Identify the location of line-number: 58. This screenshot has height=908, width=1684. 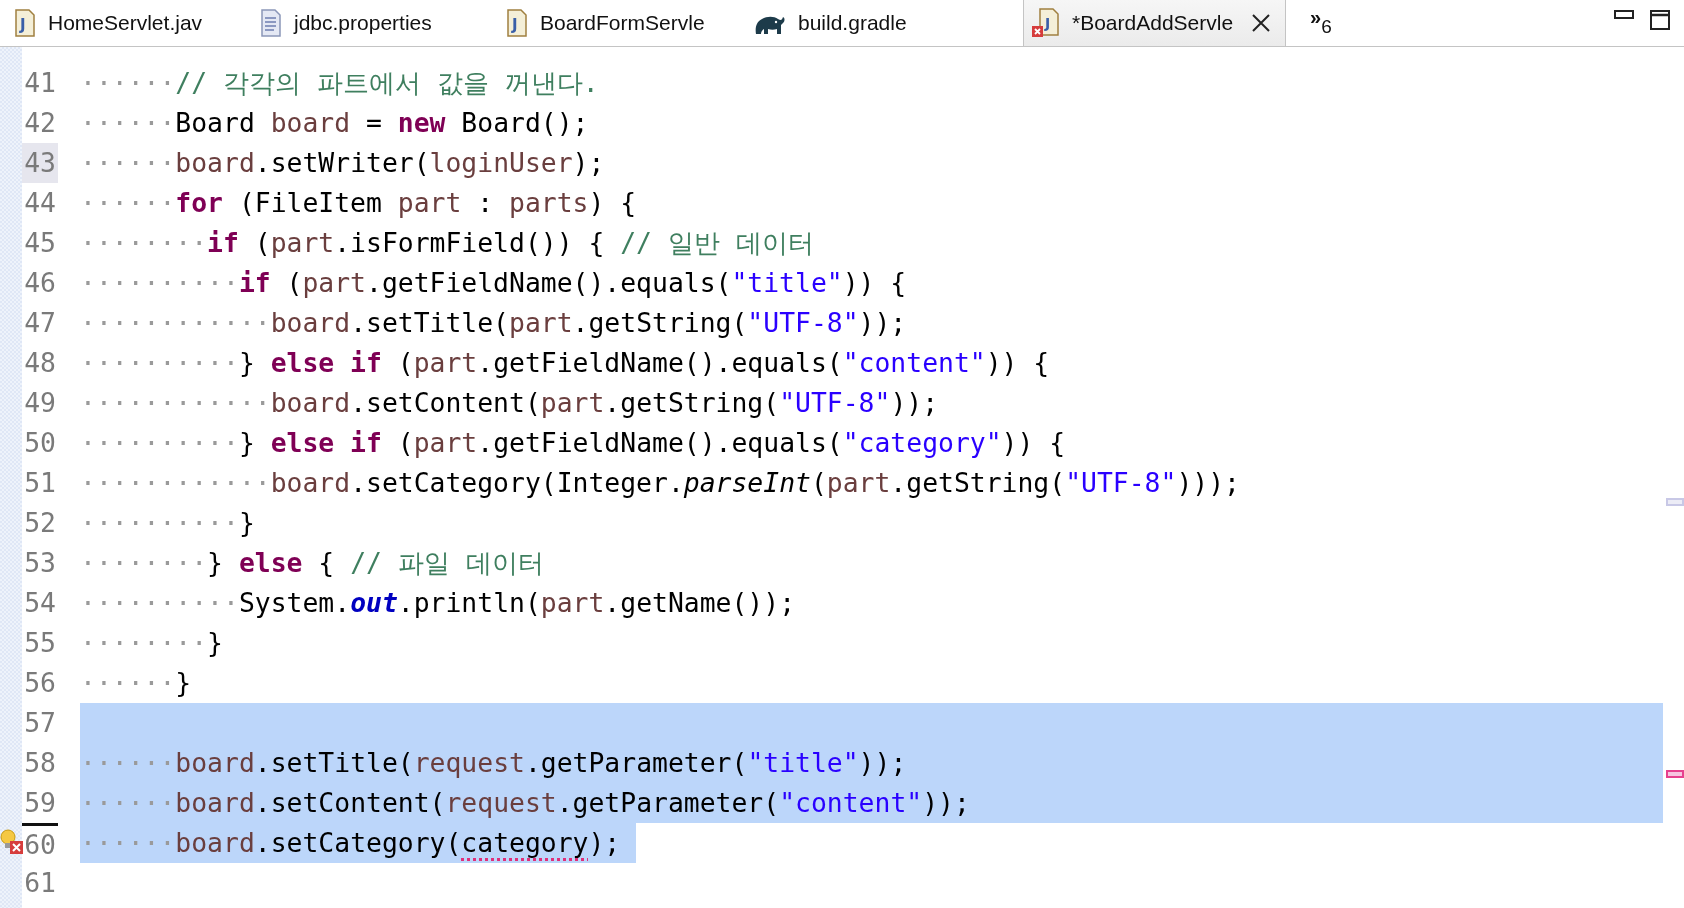
(40, 763).